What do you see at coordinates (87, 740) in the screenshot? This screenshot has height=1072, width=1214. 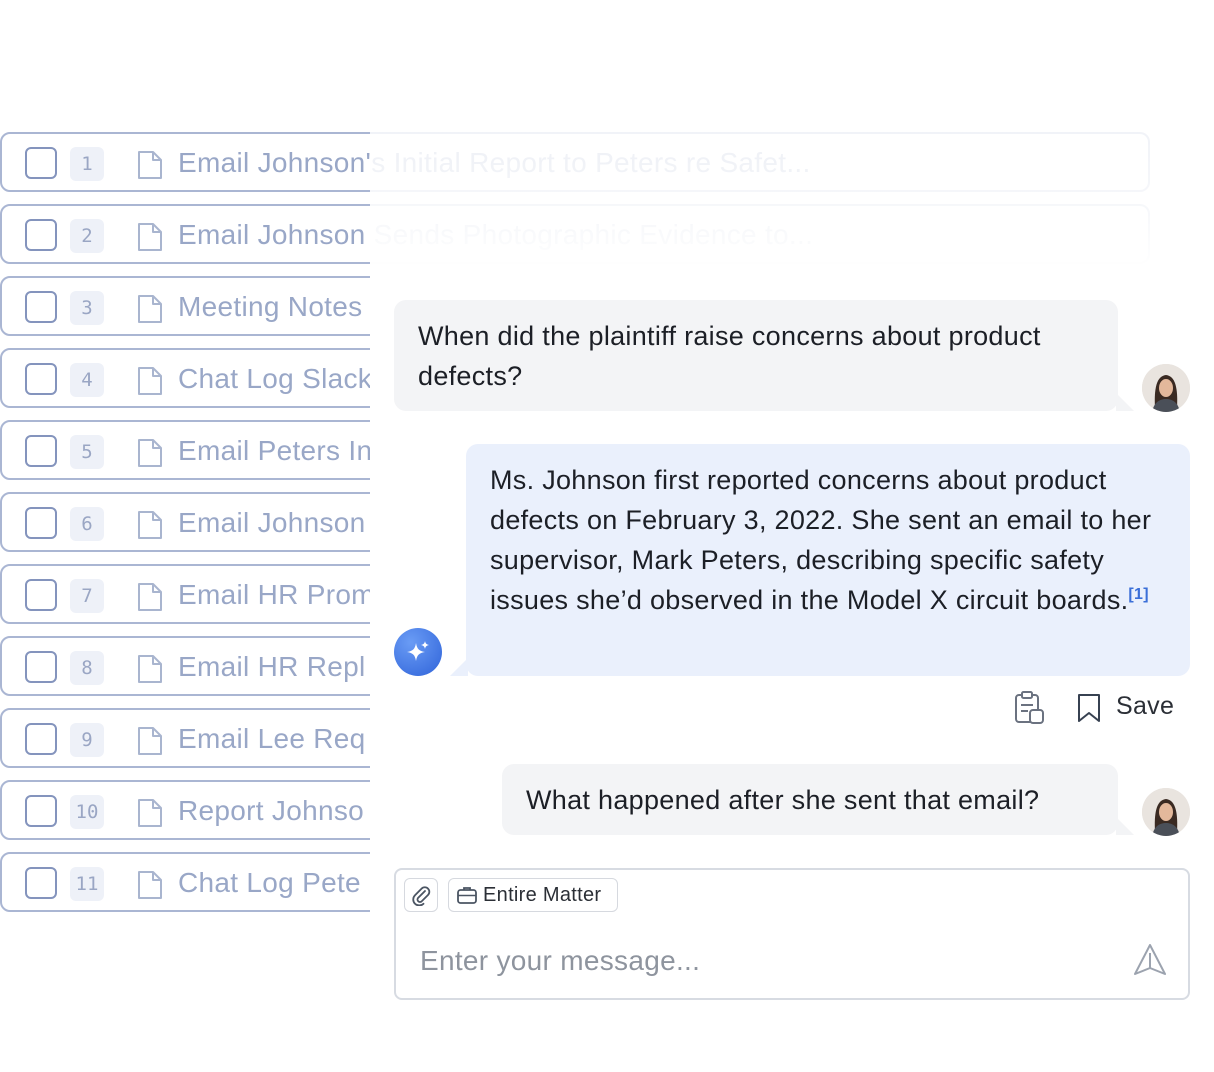 I see `document-number: 9` at bounding box center [87, 740].